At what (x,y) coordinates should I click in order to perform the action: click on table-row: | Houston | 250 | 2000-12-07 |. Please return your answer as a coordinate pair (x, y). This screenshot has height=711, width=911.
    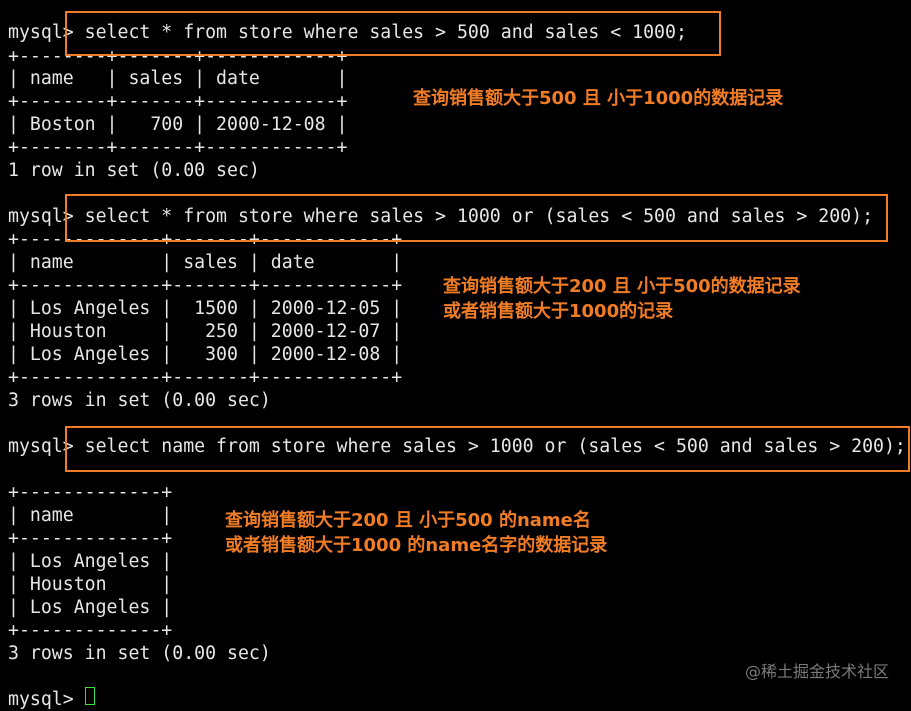
    Looking at the image, I should click on (205, 331).